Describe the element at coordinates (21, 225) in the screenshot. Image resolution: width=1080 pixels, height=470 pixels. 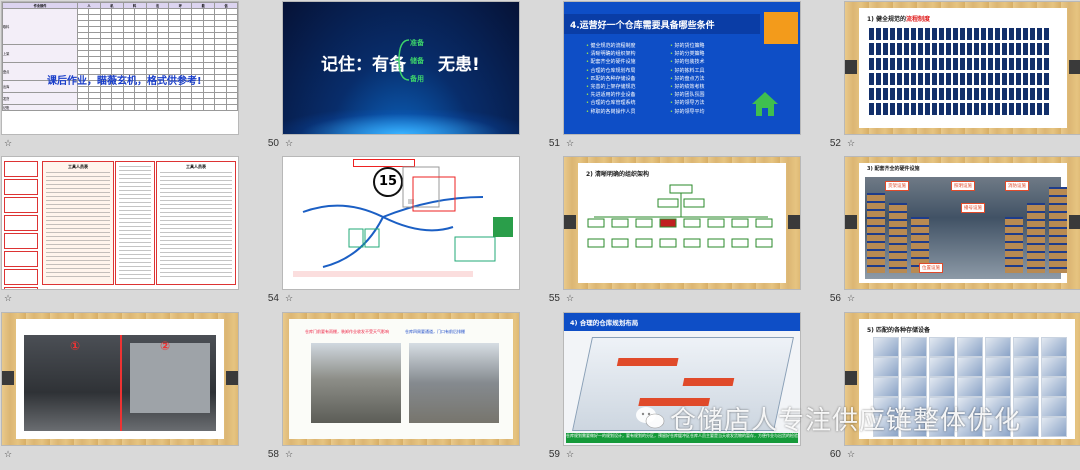
I see `step-column` at that location.